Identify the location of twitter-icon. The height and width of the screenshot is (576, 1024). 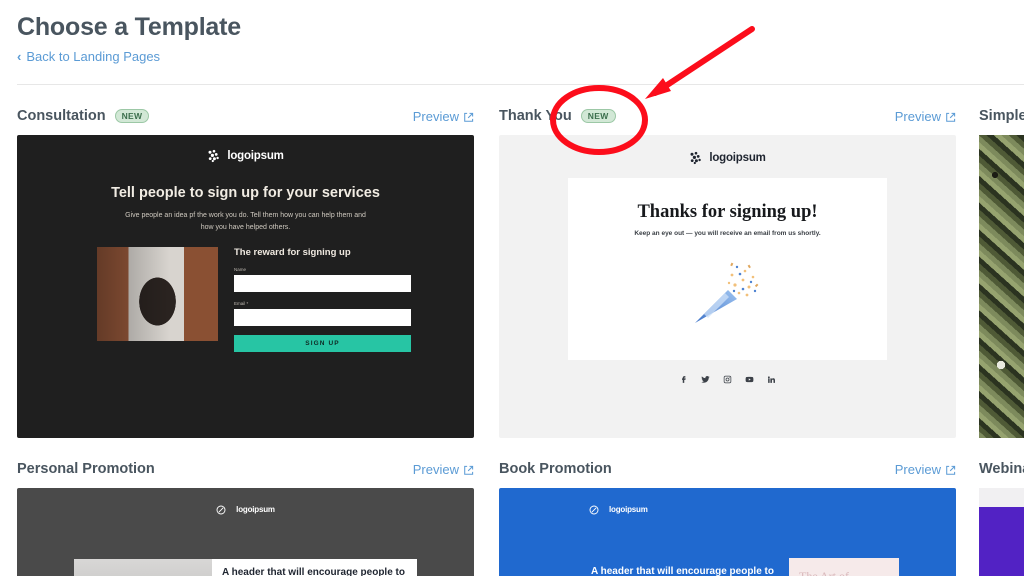
(705, 380).